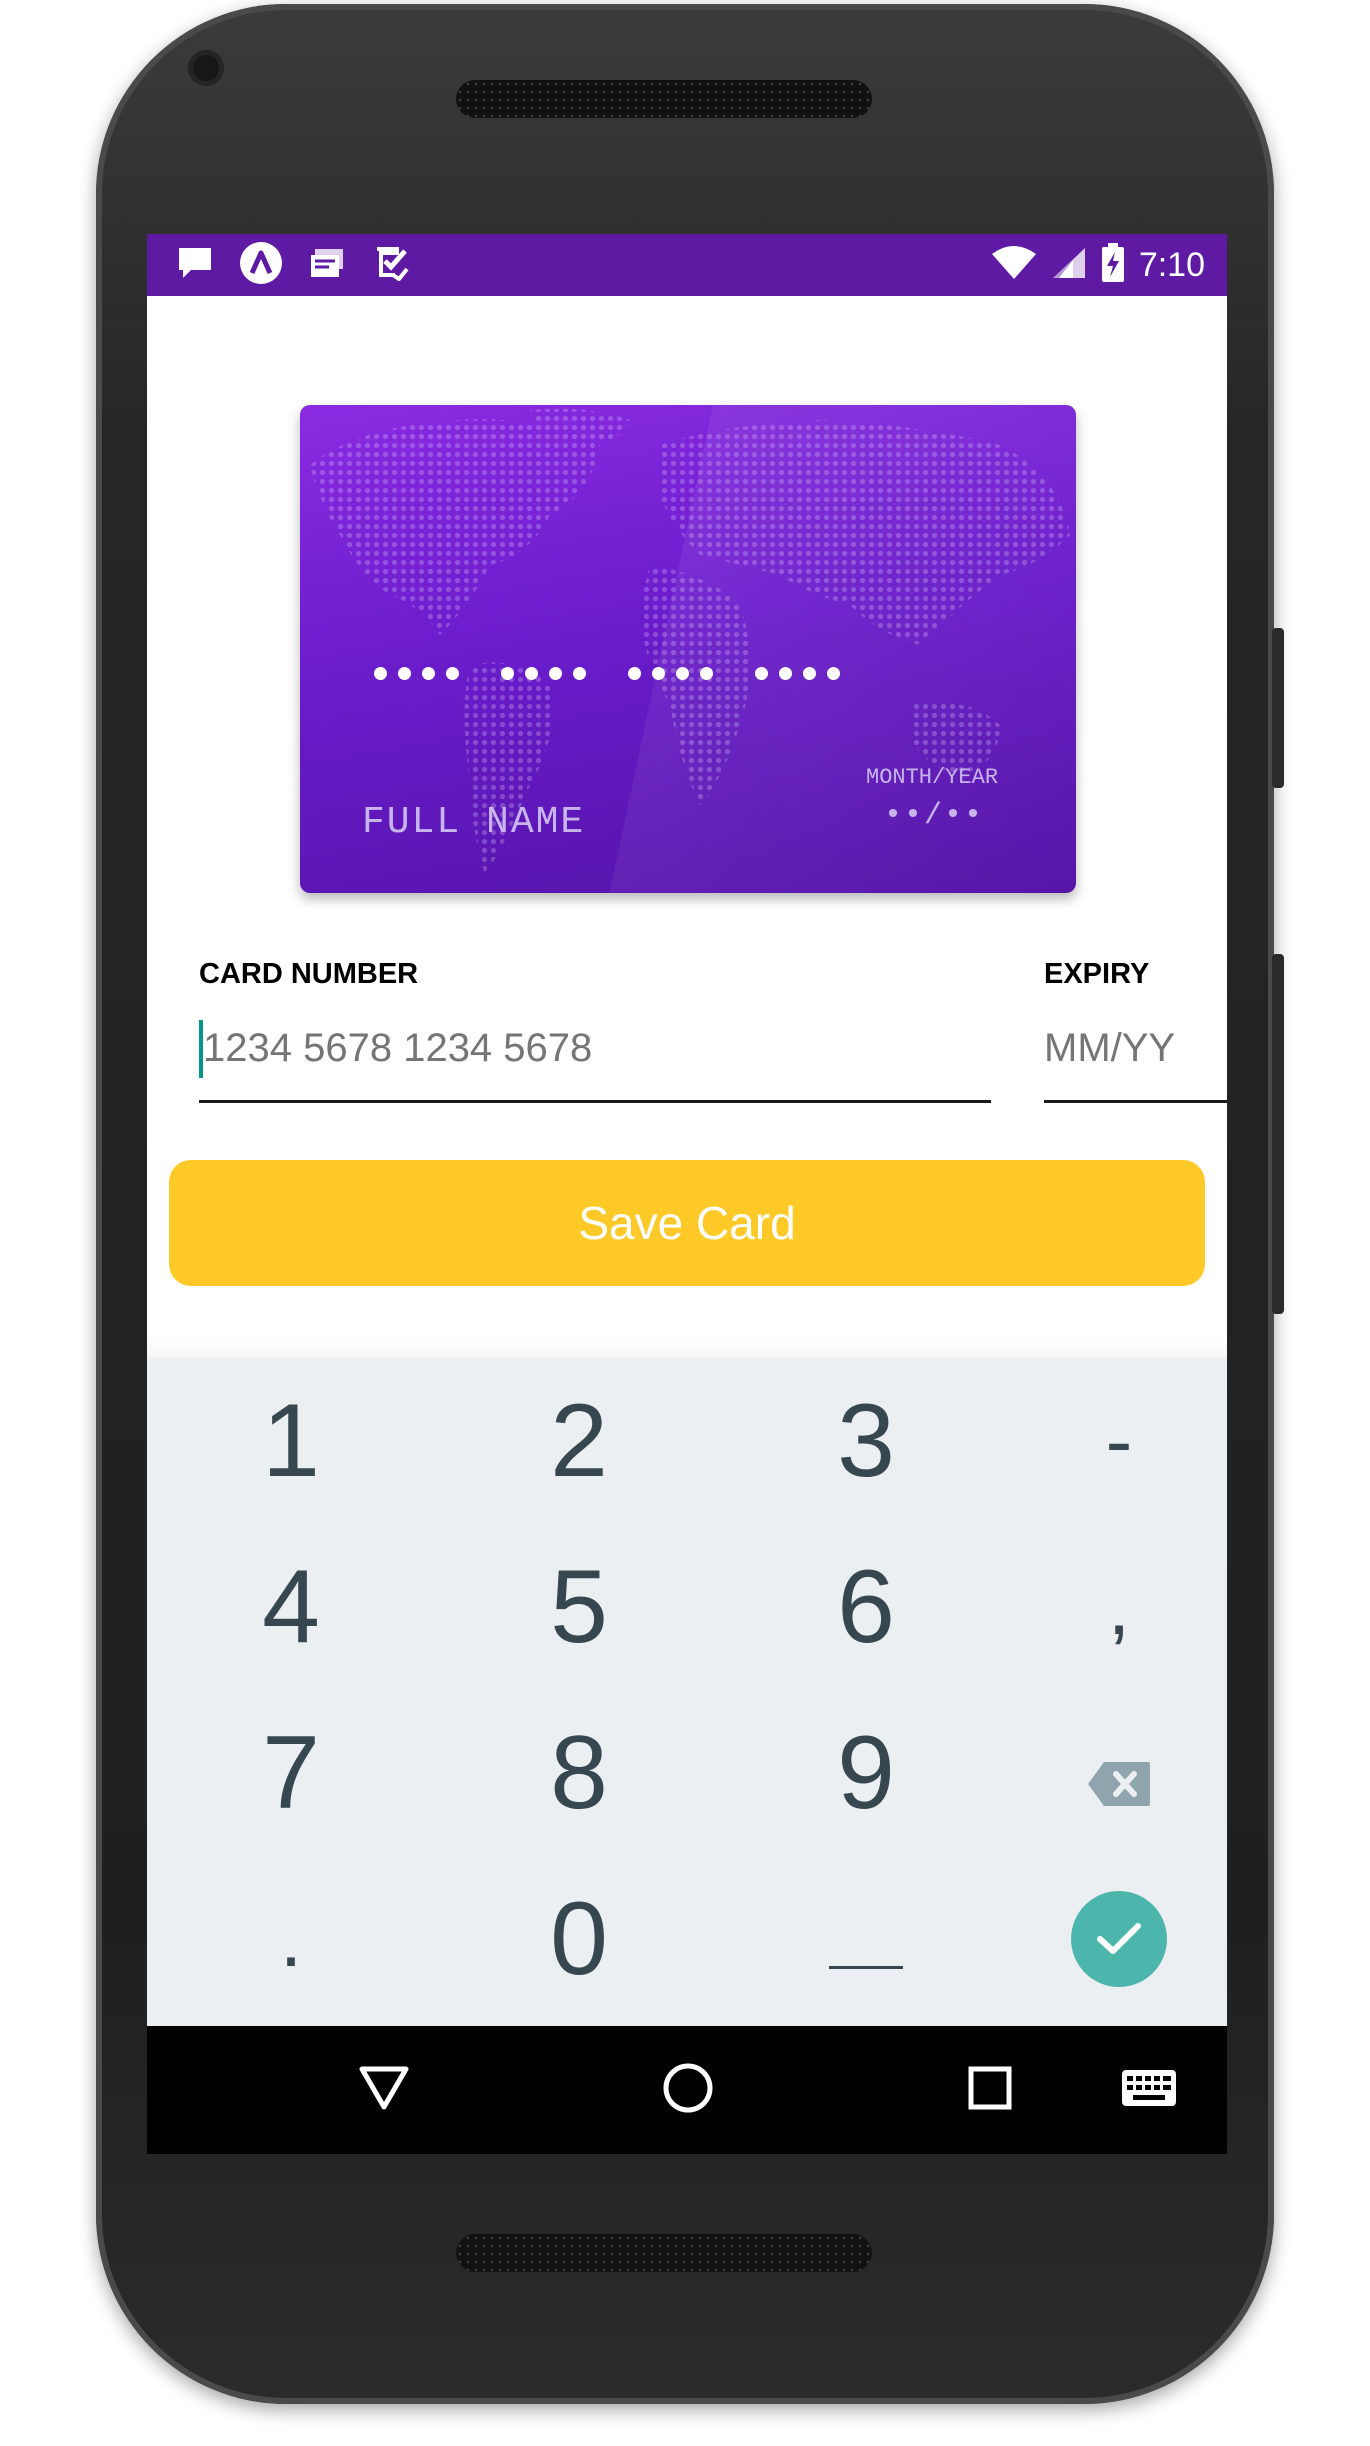 This screenshot has width=1370, height=2446. I want to click on key-8: 8, so click(579, 1773).